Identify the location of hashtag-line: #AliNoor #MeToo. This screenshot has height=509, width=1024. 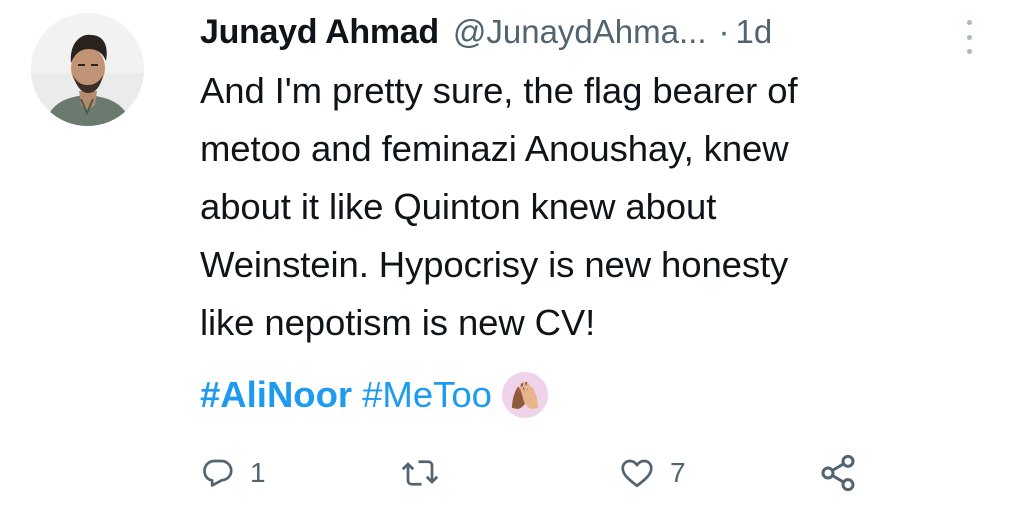
(374, 395).